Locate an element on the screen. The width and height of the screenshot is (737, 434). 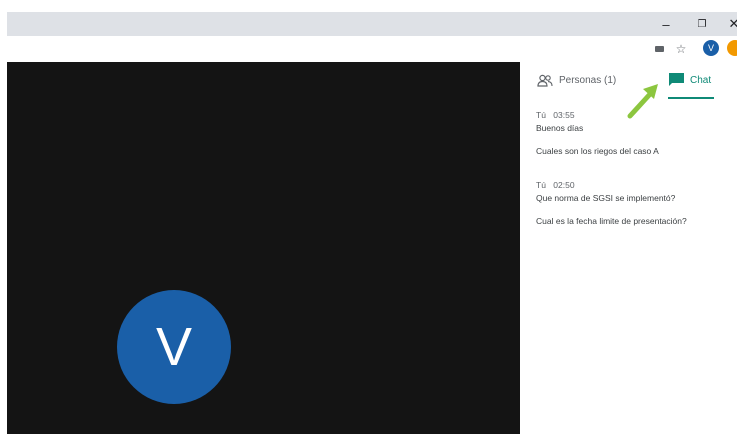
extension-icon is located at coordinates (659, 49).